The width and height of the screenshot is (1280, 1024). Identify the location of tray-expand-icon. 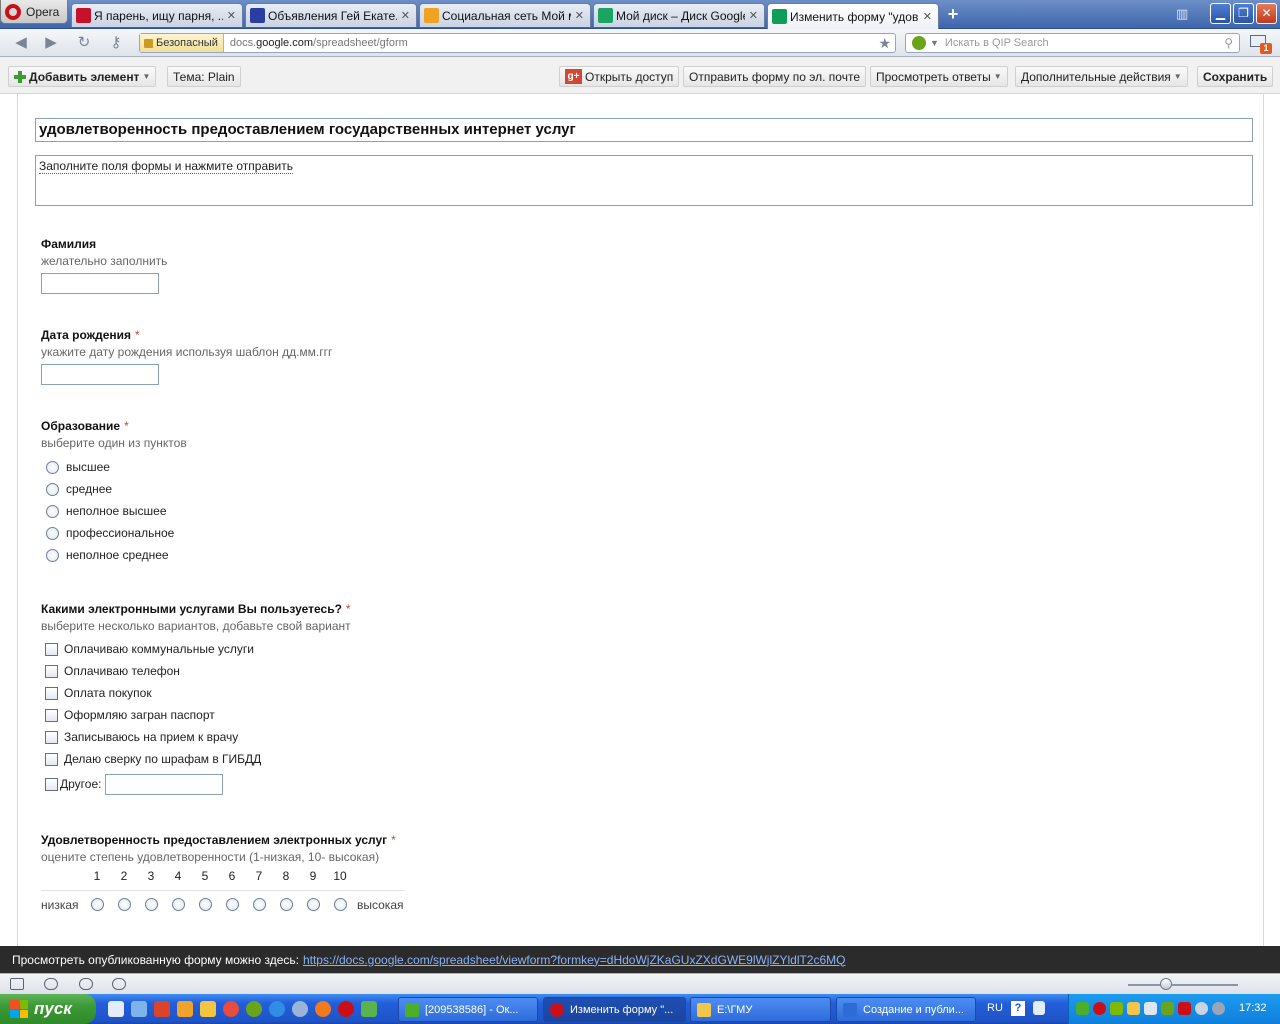
(1039, 1008).